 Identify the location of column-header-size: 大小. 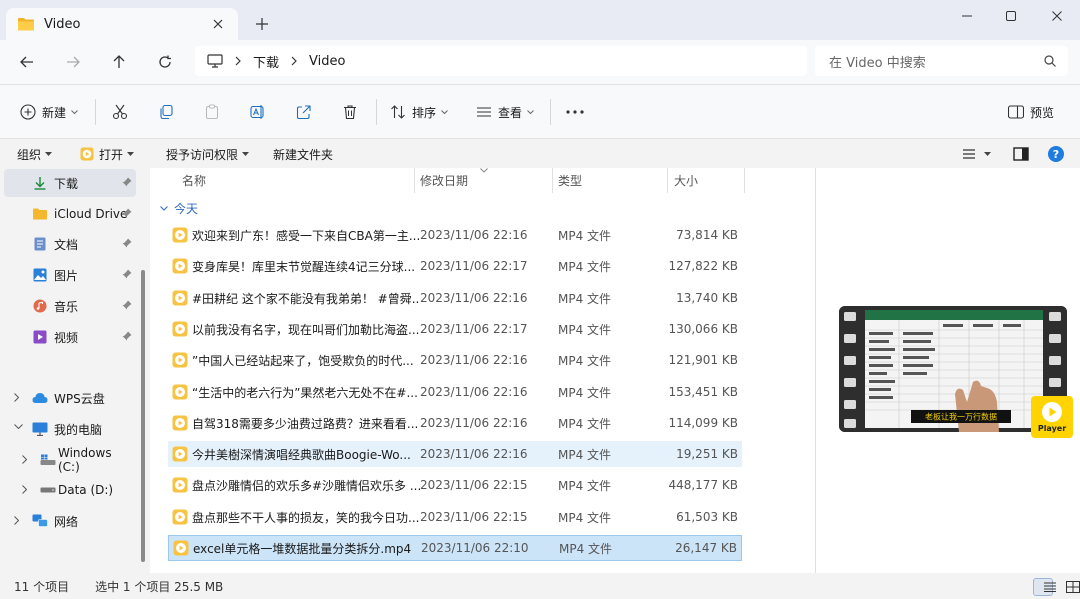
(686, 180).